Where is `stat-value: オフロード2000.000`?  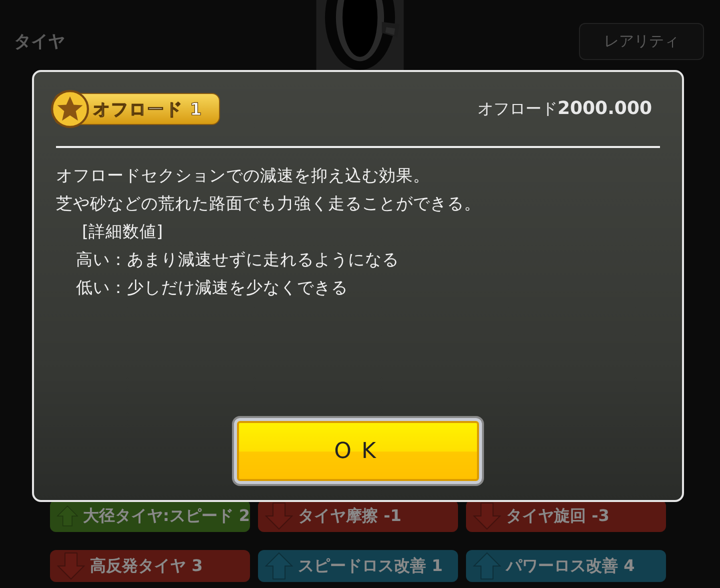 stat-value: オフロード2000.000 is located at coordinates (564, 109).